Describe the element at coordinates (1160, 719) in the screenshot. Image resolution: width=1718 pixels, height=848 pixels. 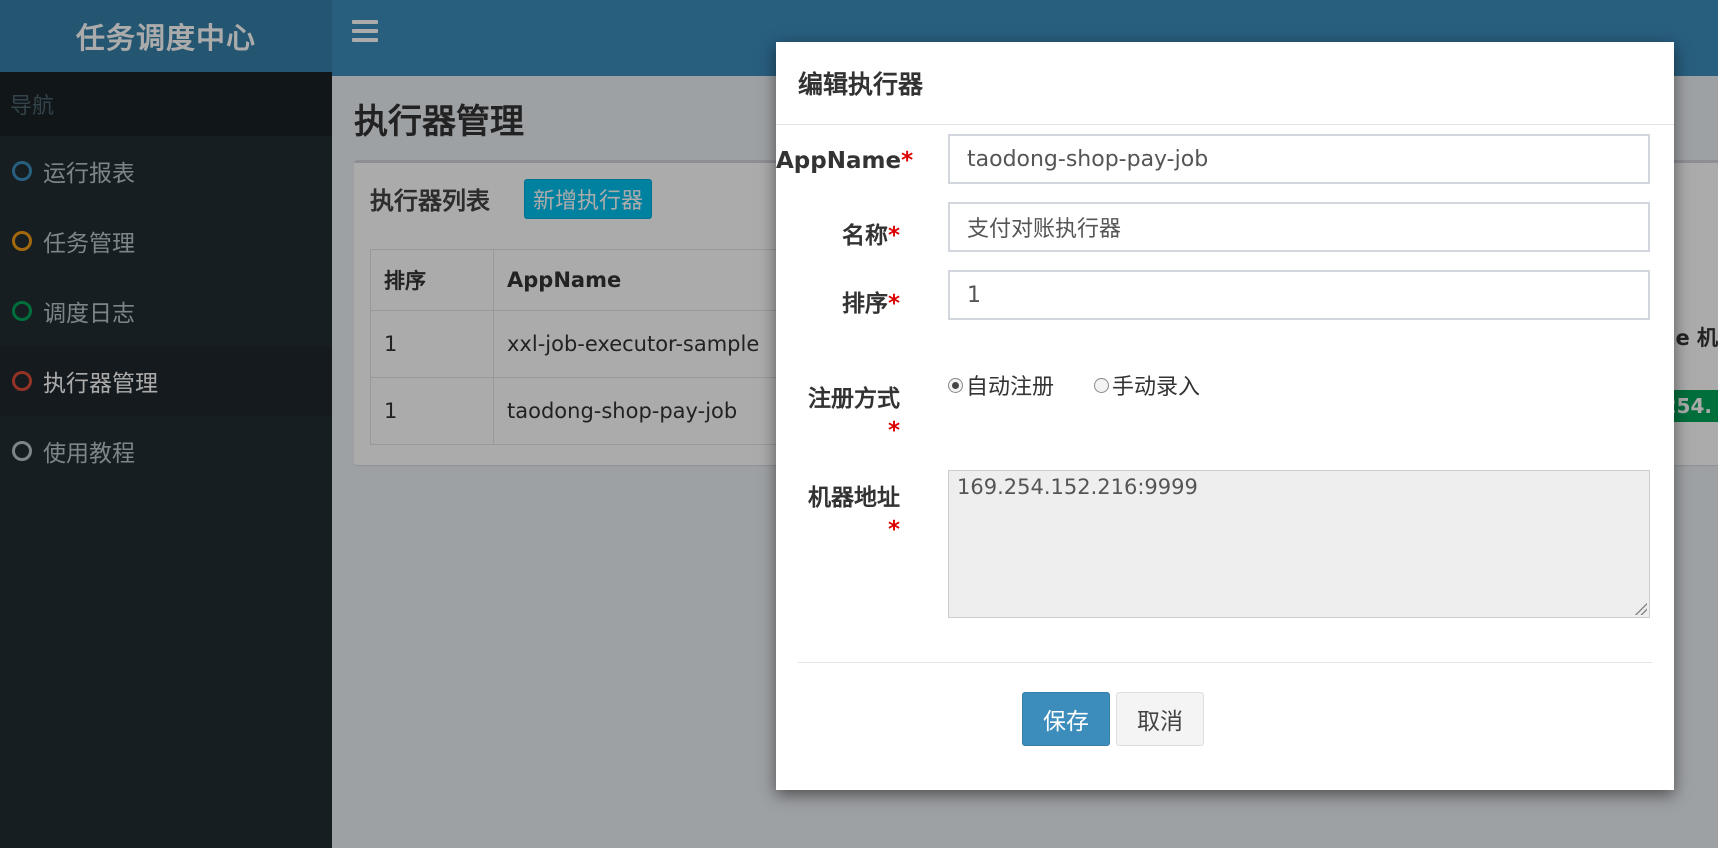
I see `cancel-button: 取消` at that location.